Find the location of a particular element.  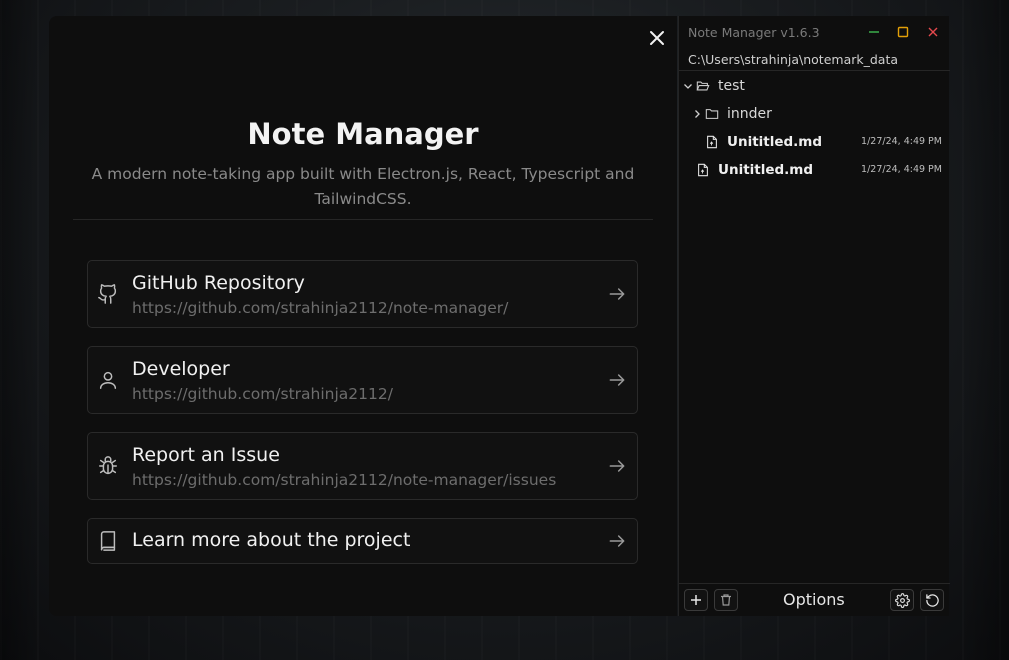

maximize-button is located at coordinates (903, 32).